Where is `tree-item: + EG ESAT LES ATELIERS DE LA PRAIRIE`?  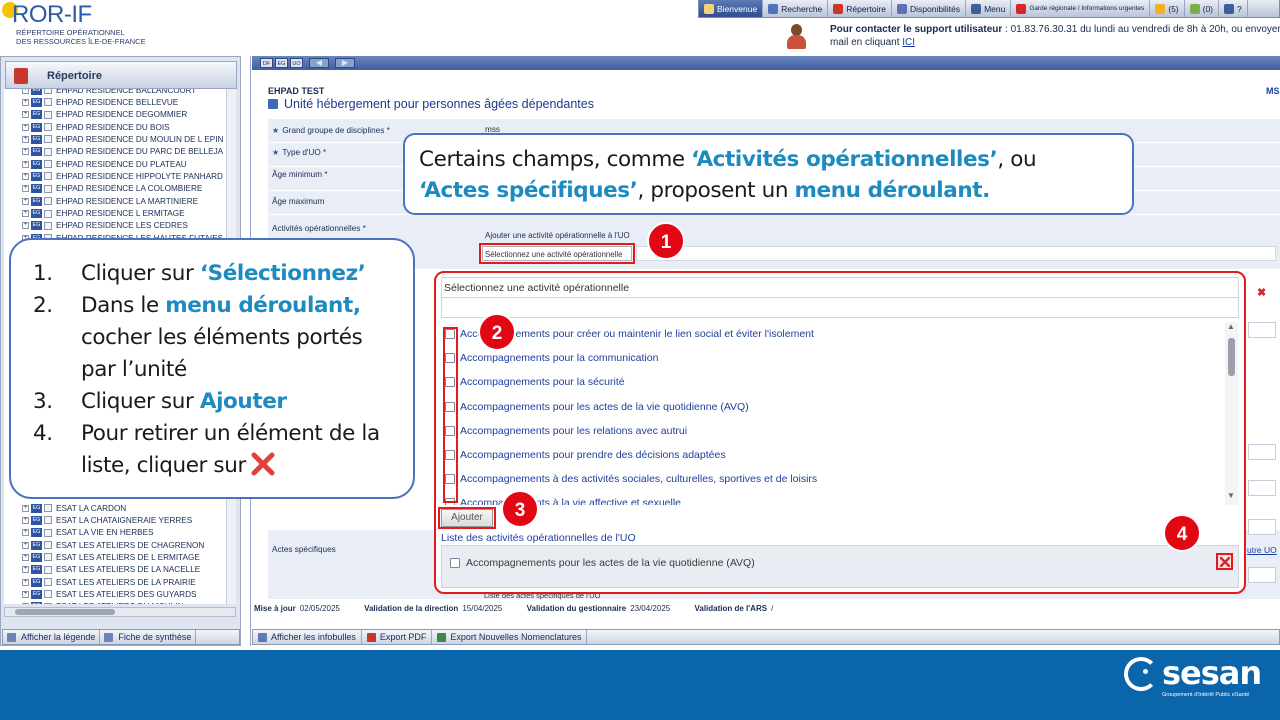 tree-item: + EG ESAT LES ATELIERS DE LA PRAIRIE is located at coordinates (100, 582).